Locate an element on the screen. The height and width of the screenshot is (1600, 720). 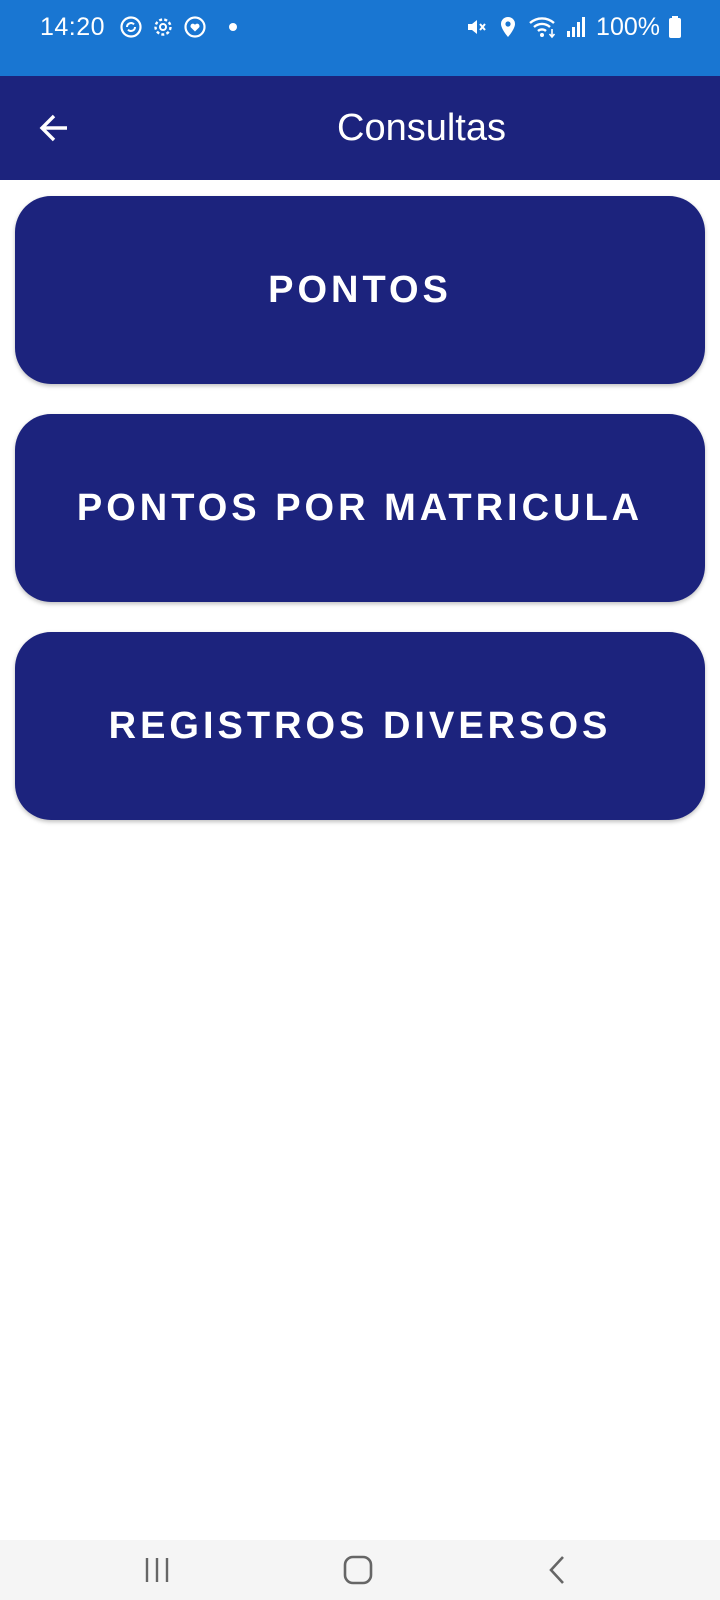
recents-icon is located at coordinates (157, 1570).